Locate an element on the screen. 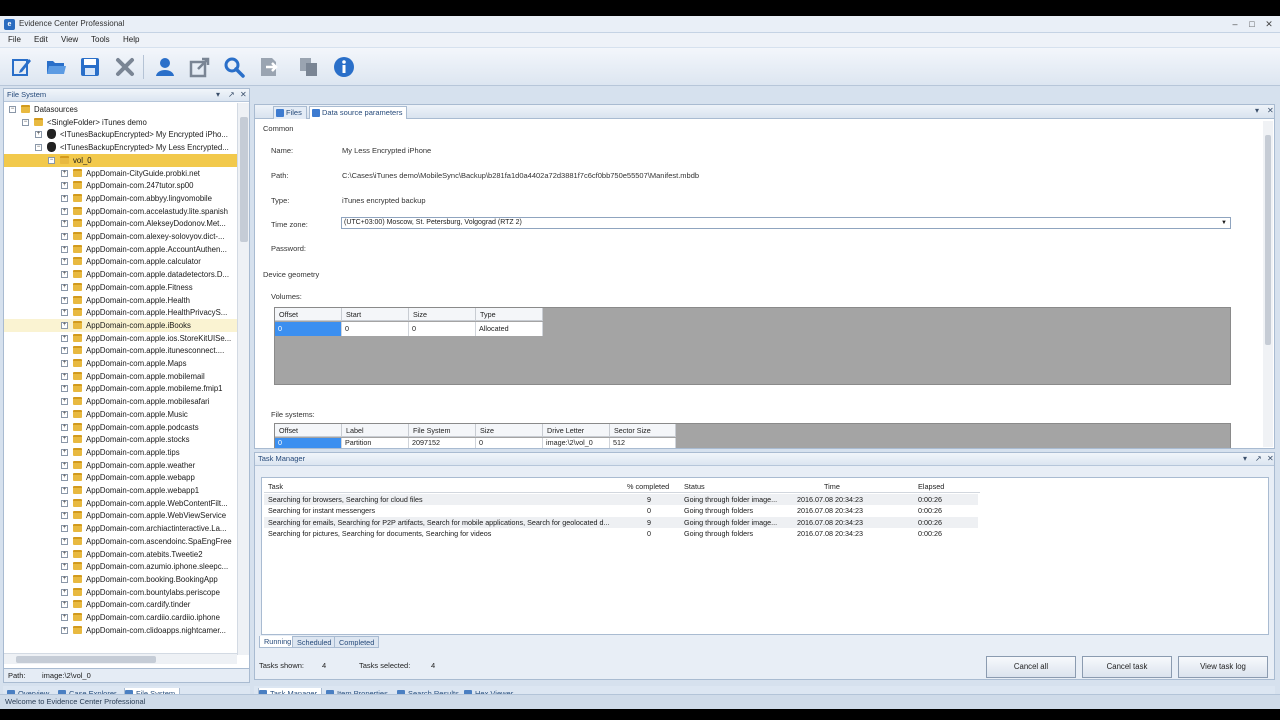 The height and width of the screenshot is (720, 1280). tree-node: + AppDomain-com.abbyy.lingvomobile is located at coordinates (120, 198).